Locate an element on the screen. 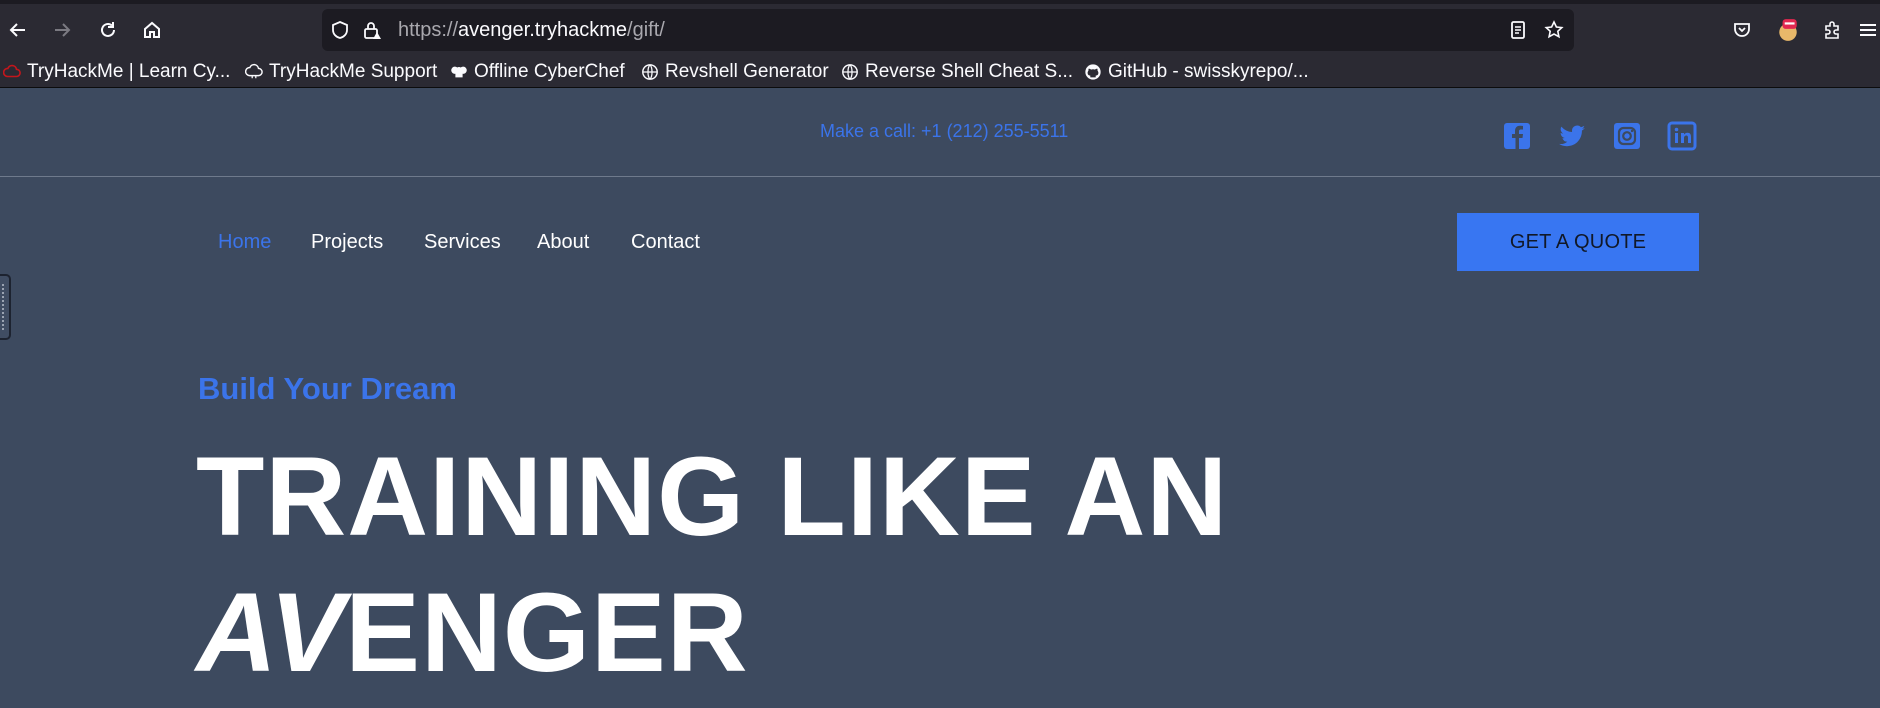 Image resolution: width=1880 pixels, height=708 pixels. pocket-button is located at coordinates (1742, 30).